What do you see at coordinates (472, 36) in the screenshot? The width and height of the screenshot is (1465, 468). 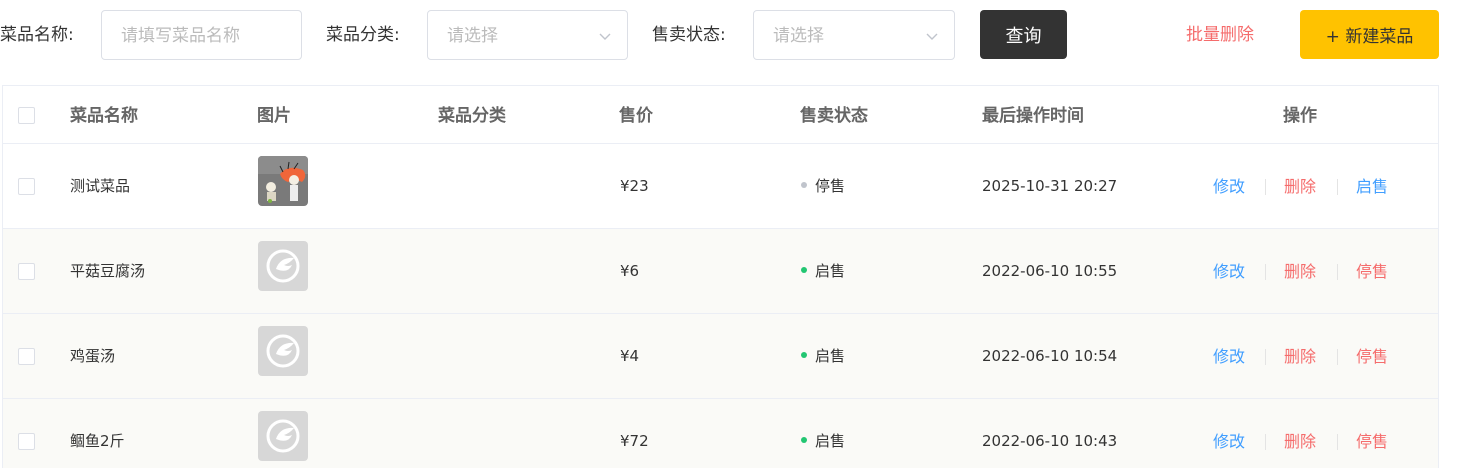 I see `category-placeholder: 请选择` at bounding box center [472, 36].